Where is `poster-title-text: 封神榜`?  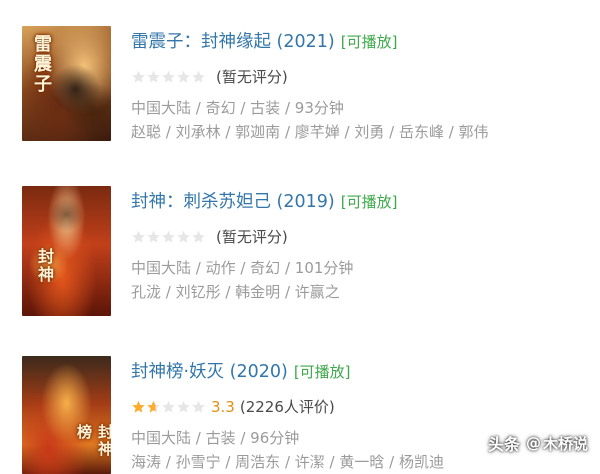
poster-title-text: 封神榜 is located at coordinates (93, 441).